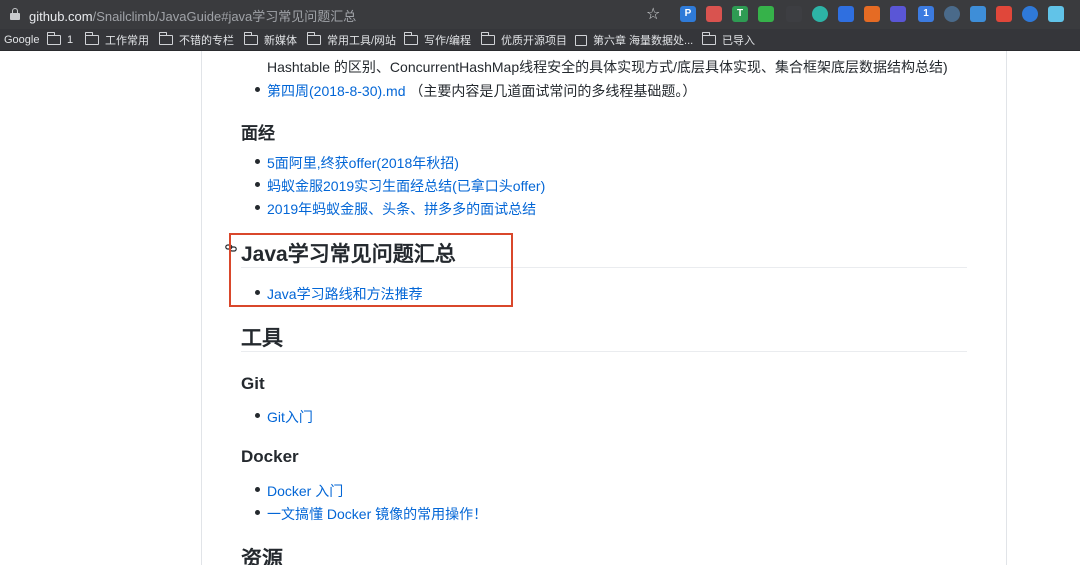 This screenshot has width=1080, height=565. What do you see at coordinates (437, 40) in the screenshot?
I see `bookmark-folder-writing: 写作/编程` at bounding box center [437, 40].